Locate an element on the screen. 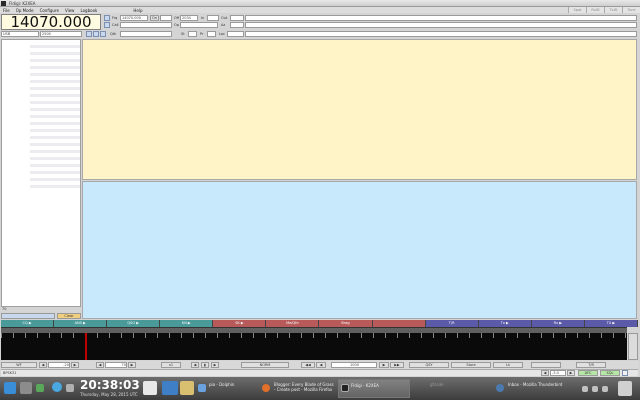 This screenshot has height=400, width=640. macro-me-qth: Me/Qth is located at coordinates (293, 323).